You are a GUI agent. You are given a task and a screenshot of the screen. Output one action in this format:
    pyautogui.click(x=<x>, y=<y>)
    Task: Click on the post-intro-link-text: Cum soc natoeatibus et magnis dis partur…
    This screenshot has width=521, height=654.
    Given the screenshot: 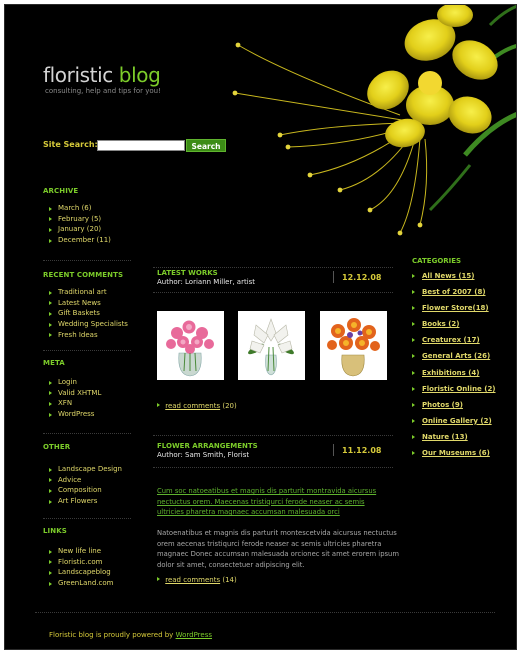 What is the action you would take?
    pyautogui.click(x=275, y=502)
    